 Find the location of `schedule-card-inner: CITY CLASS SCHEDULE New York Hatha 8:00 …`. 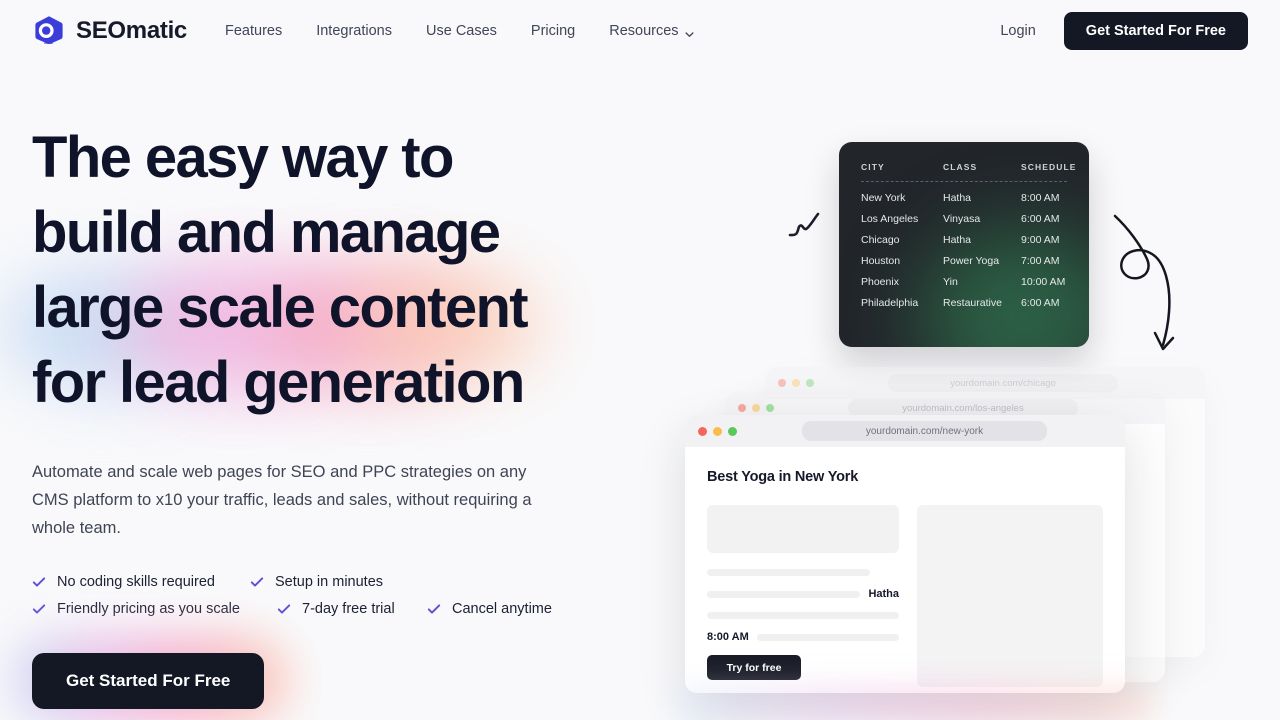

schedule-card-inner: CITY CLASS SCHEDULE New York Hatha 8:00 … is located at coordinates (968, 235).